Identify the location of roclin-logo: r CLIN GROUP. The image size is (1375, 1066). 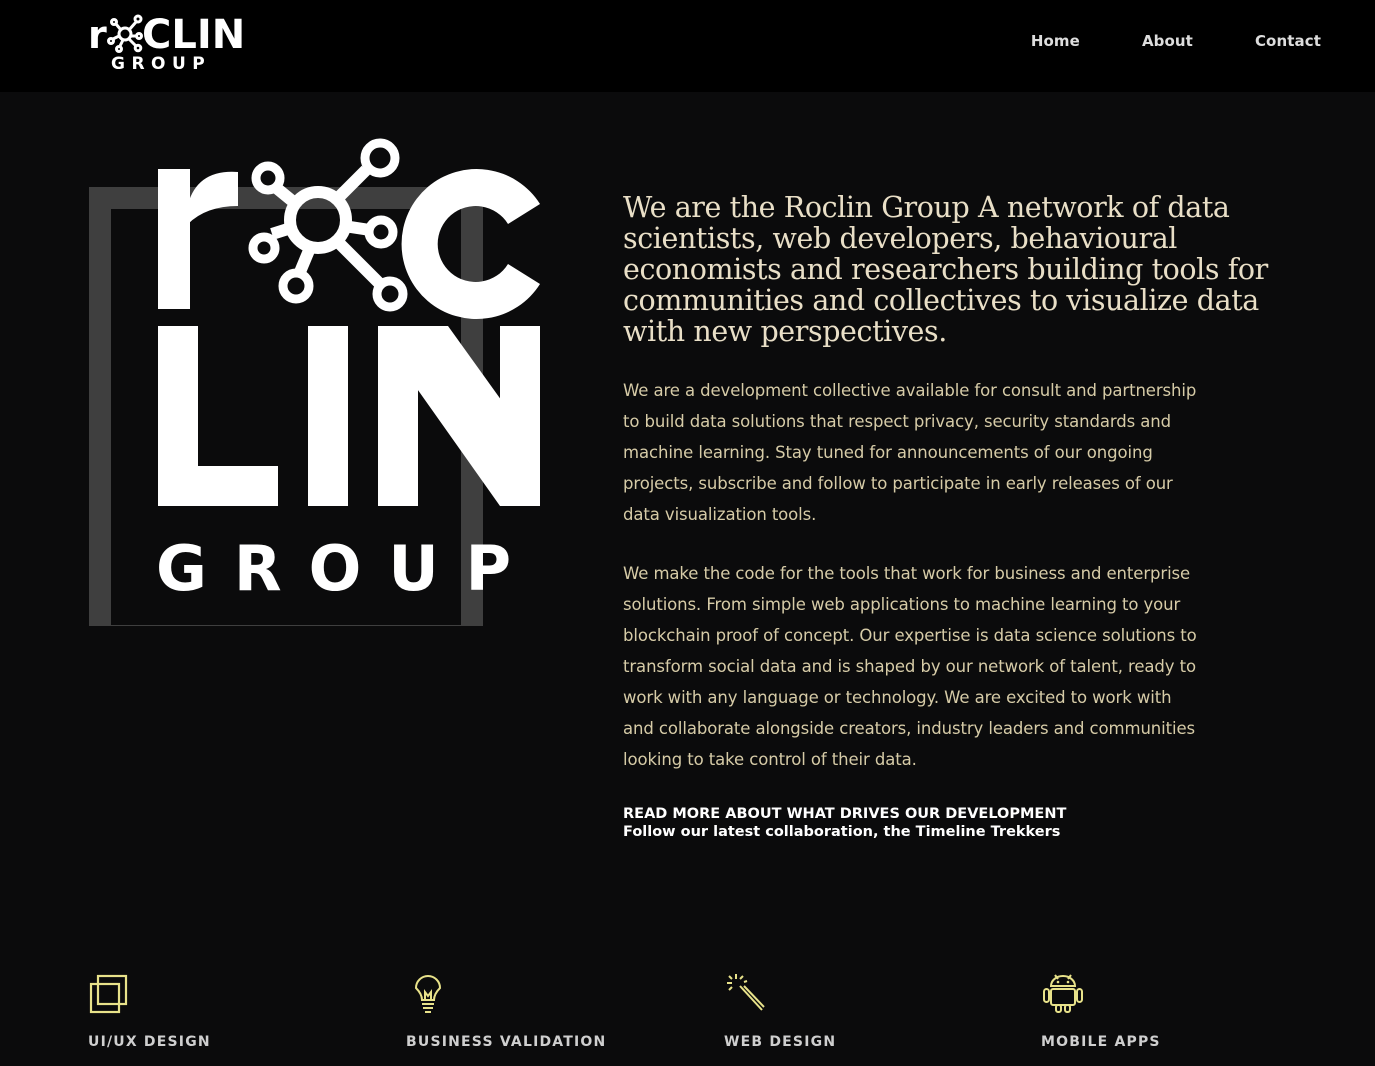
(170, 43).